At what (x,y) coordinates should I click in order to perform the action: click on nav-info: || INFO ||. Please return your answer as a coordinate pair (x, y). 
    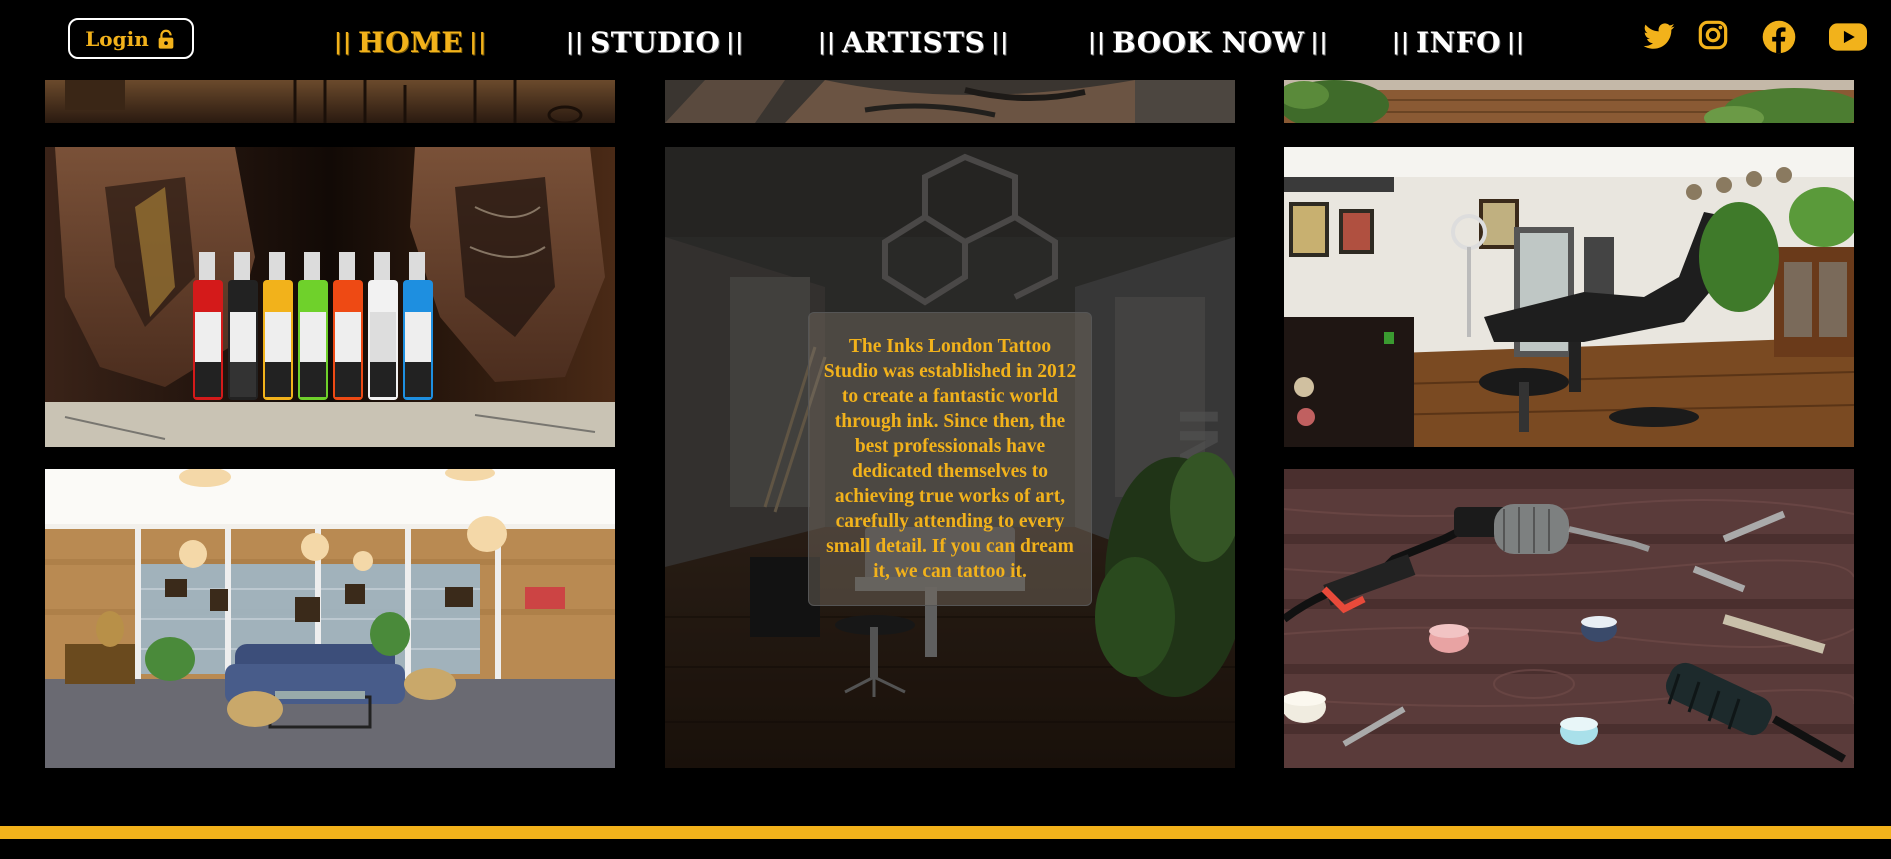
    Looking at the image, I should click on (1458, 42).